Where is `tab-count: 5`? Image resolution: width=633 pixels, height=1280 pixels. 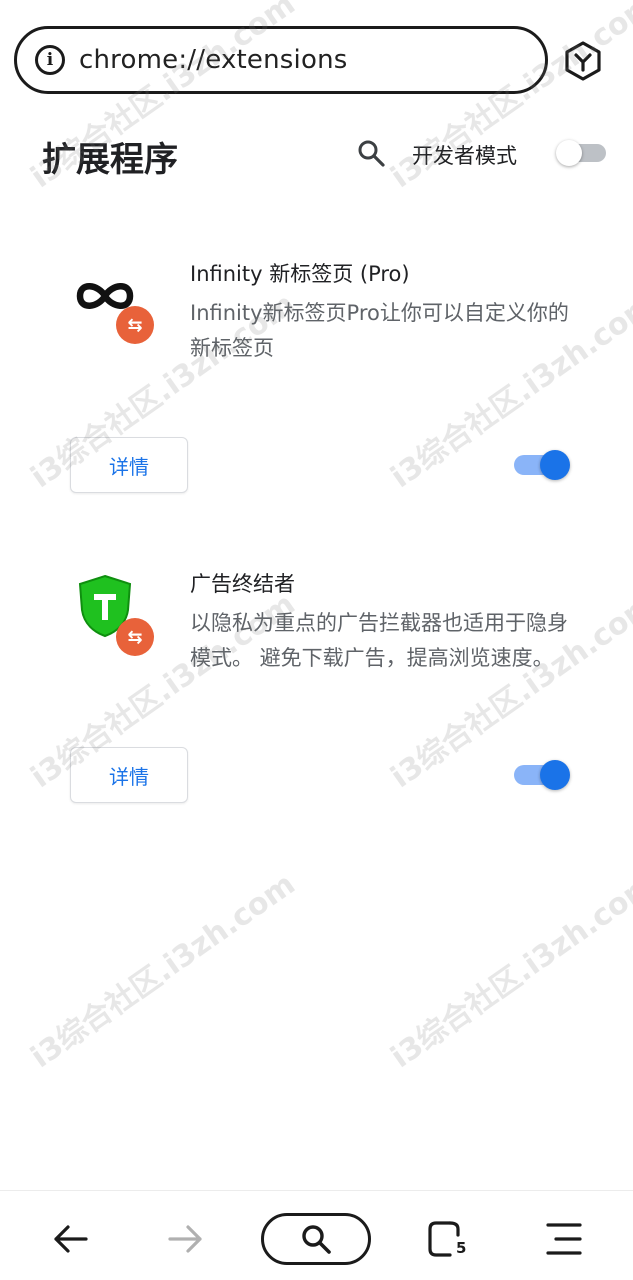
tab-count: 5 is located at coordinates (461, 1248).